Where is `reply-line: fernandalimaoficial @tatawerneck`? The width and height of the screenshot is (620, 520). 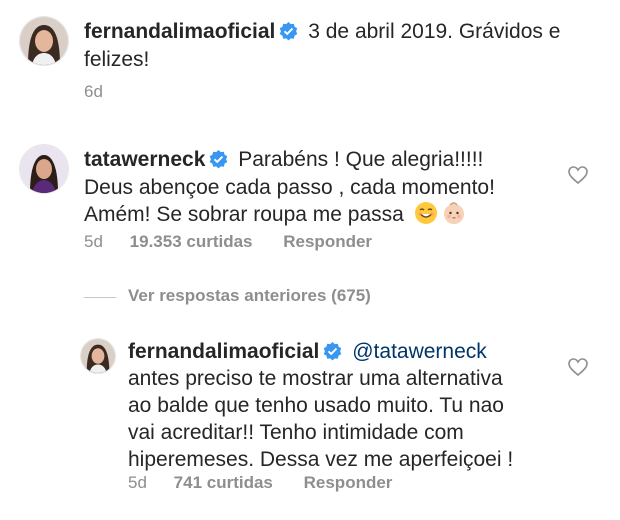 reply-line: fernandalimaoficial @tatawerneck is located at coordinates (307, 351).